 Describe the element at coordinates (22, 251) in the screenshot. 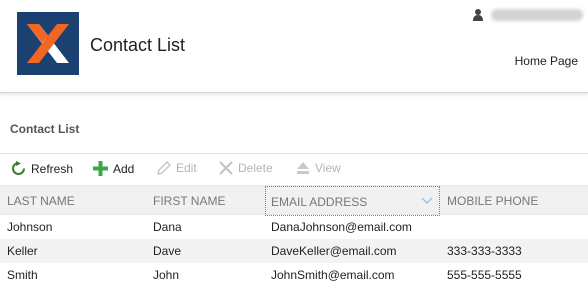

I see `cell-last-name: Keller` at that location.